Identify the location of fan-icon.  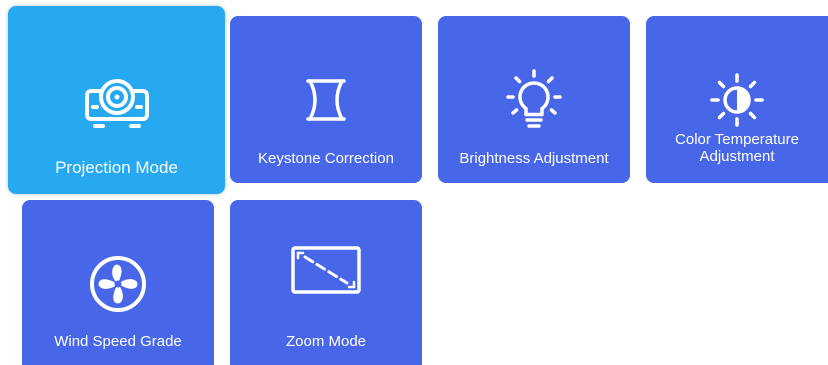
(118, 284).